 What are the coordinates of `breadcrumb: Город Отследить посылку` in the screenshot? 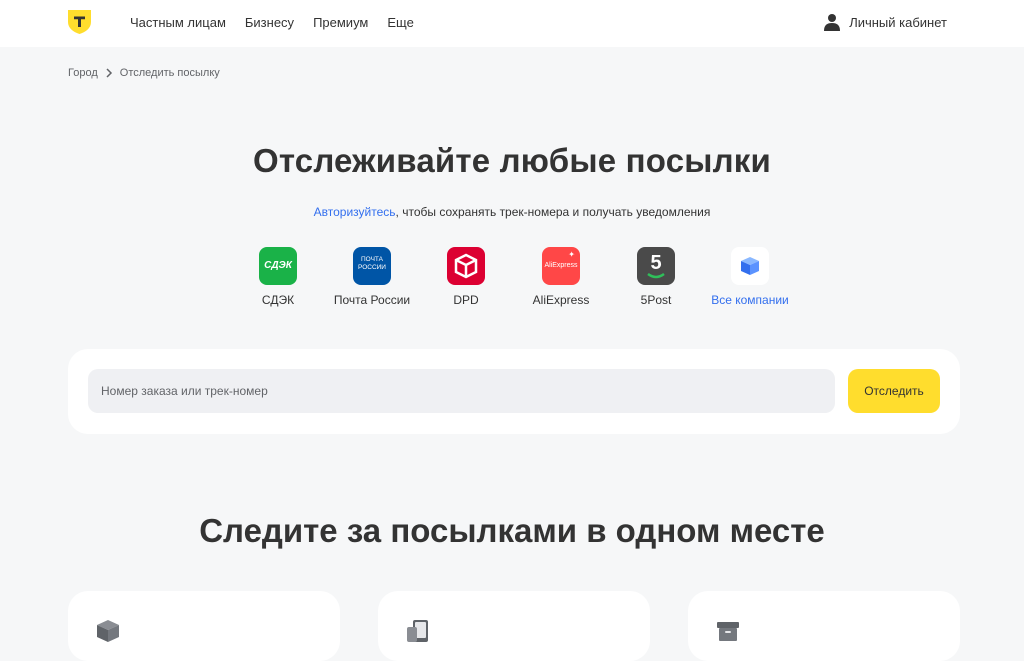 It's located at (144, 73).